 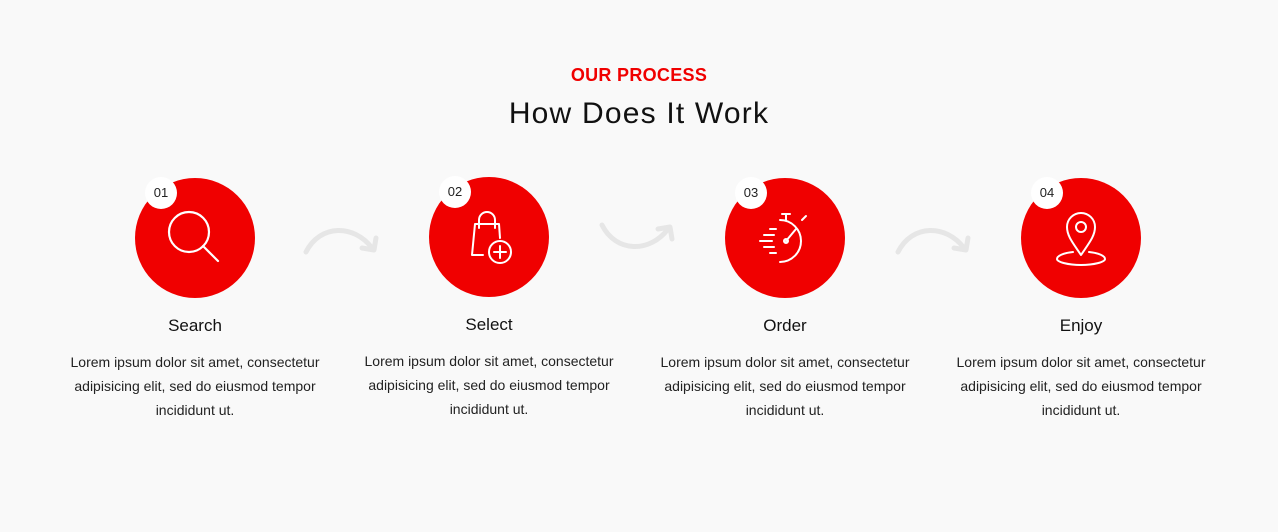 I want to click on step-number-badge: 03, so click(x=751, y=193).